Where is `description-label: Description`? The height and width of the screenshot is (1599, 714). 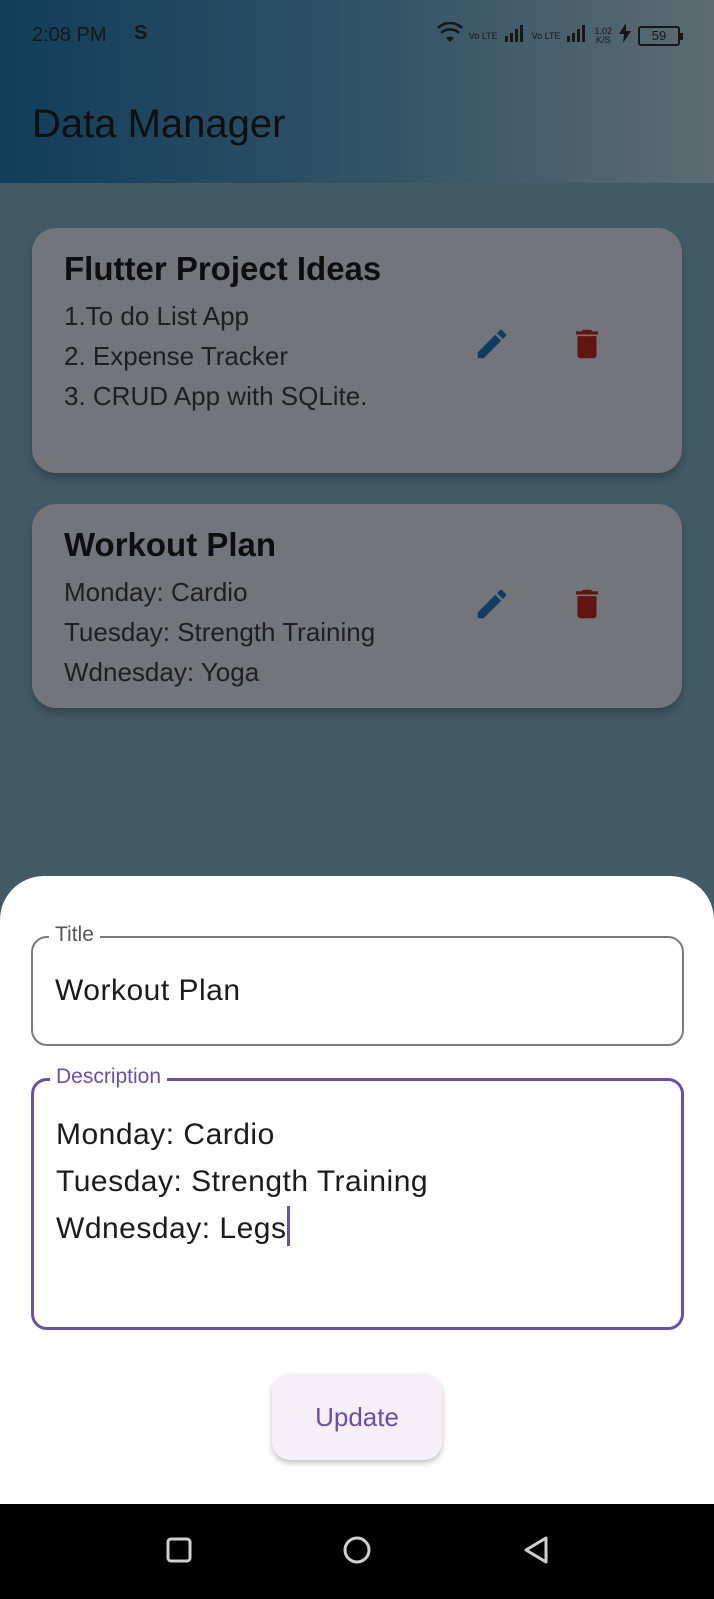 description-label: Description is located at coordinates (109, 1077).